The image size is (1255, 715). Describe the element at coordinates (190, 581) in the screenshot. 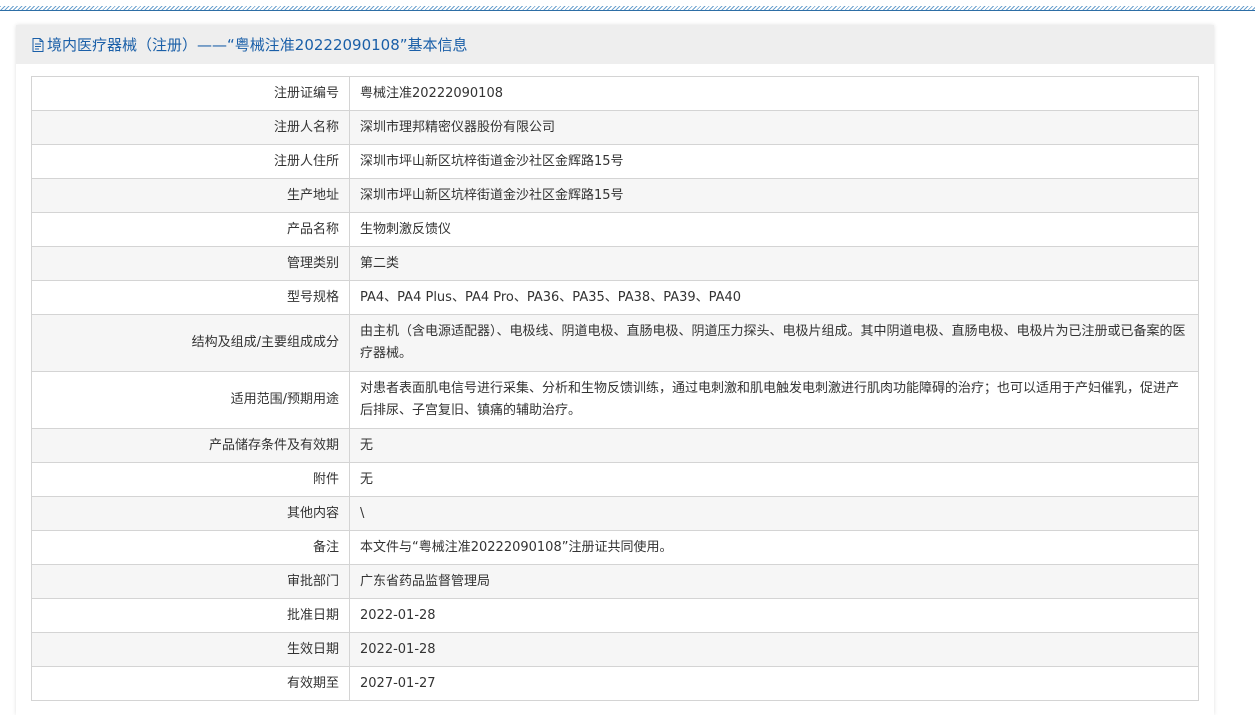

I see `field-label: 审批部门` at that location.